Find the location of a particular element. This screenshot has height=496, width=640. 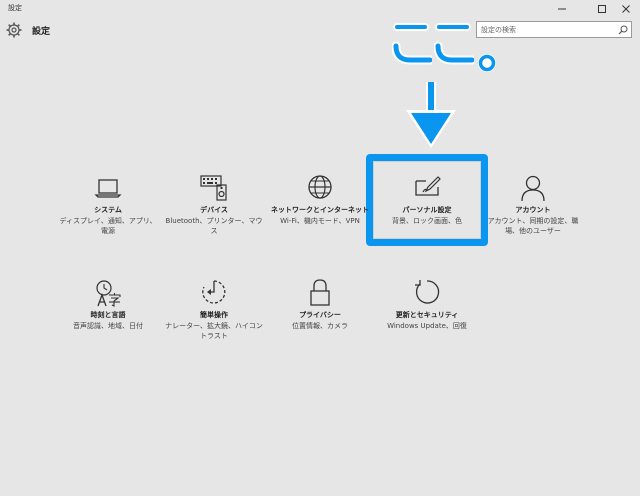

tile-personalization: パーソナル設定 背景、ロック画面、色 is located at coordinates (427, 213).